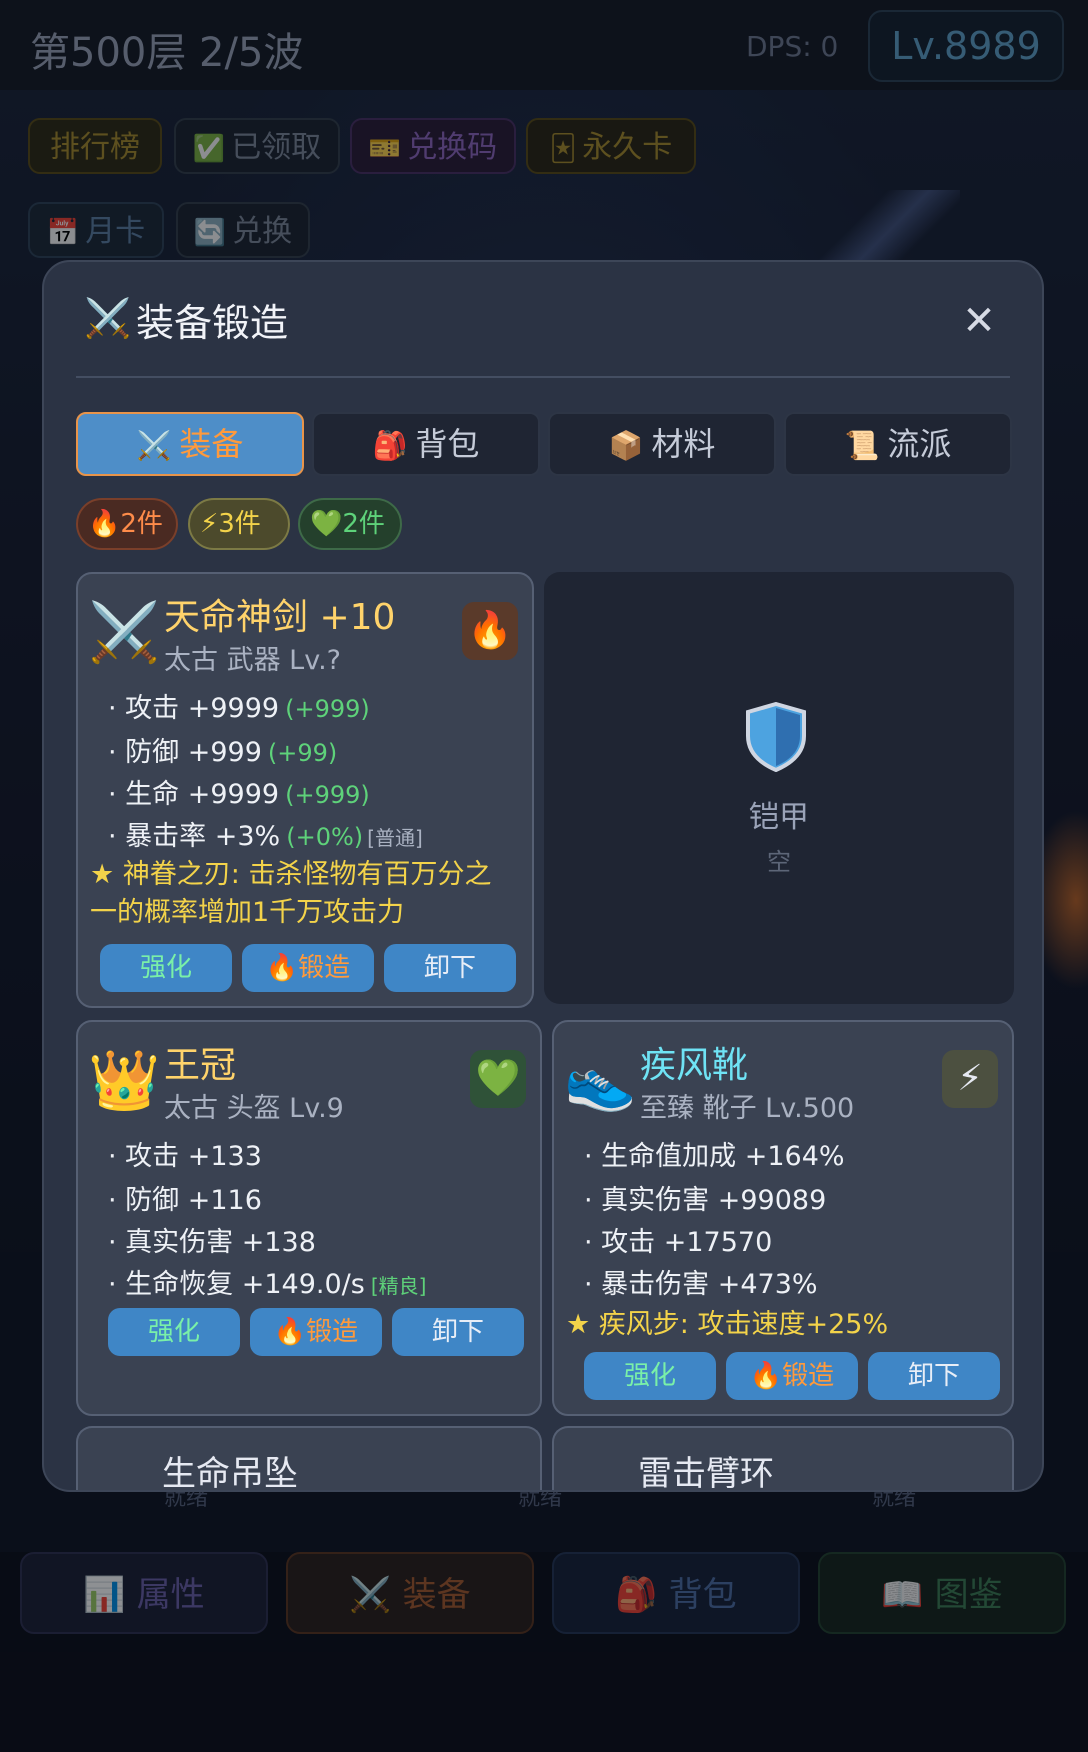 The height and width of the screenshot is (1752, 1088). I want to click on set-badge-heart: 💚2件, so click(350, 524).